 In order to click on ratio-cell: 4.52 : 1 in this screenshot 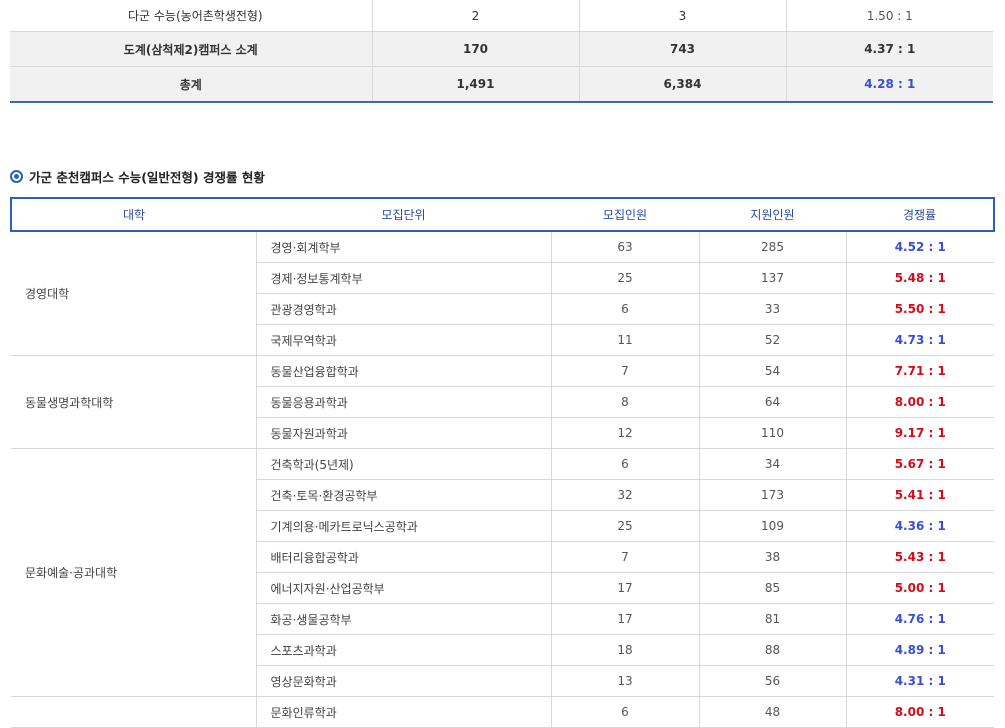, I will do `click(919, 247)`.